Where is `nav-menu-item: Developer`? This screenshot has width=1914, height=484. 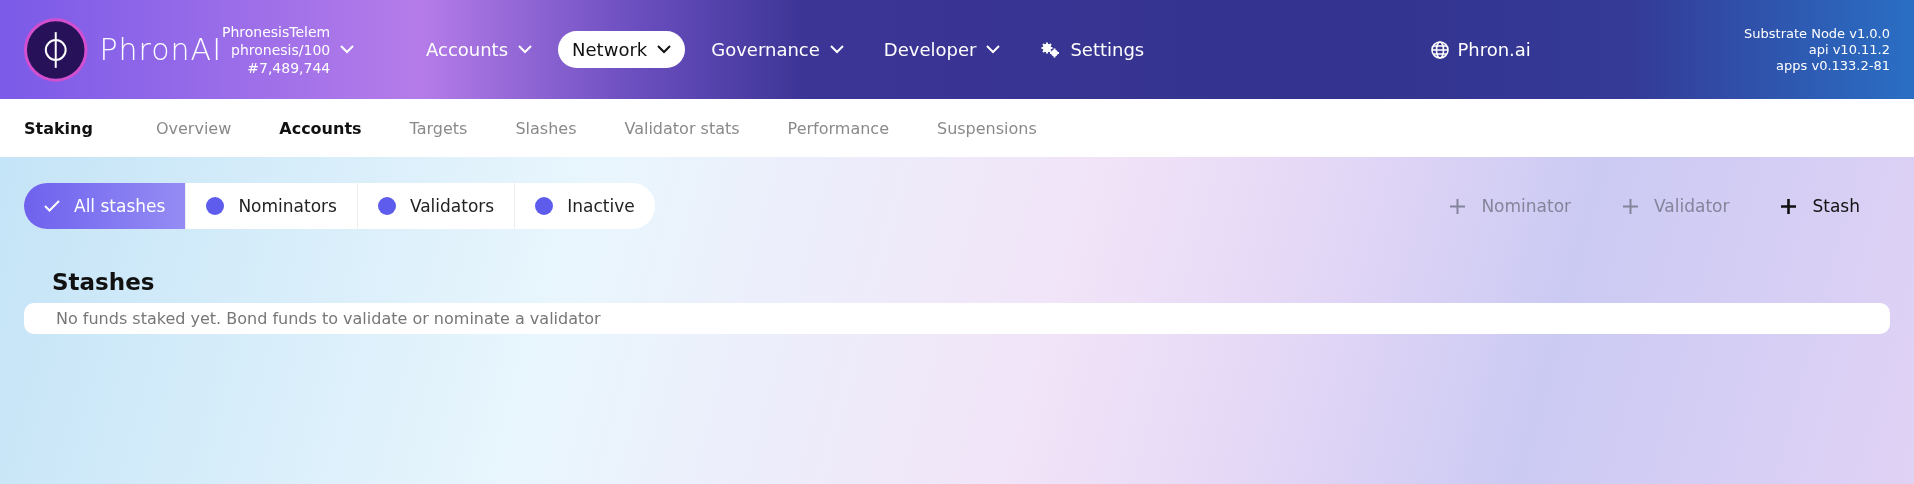 nav-menu-item: Developer is located at coordinates (942, 49).